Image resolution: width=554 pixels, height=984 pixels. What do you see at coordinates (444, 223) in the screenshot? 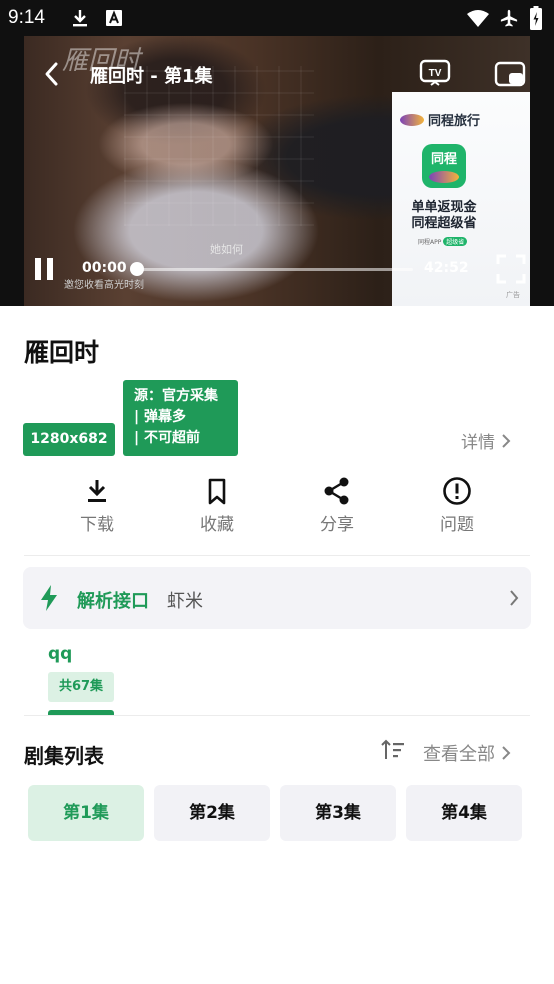
I see `ad-line-2: 同程超级省` at bounding box center [444, 223].